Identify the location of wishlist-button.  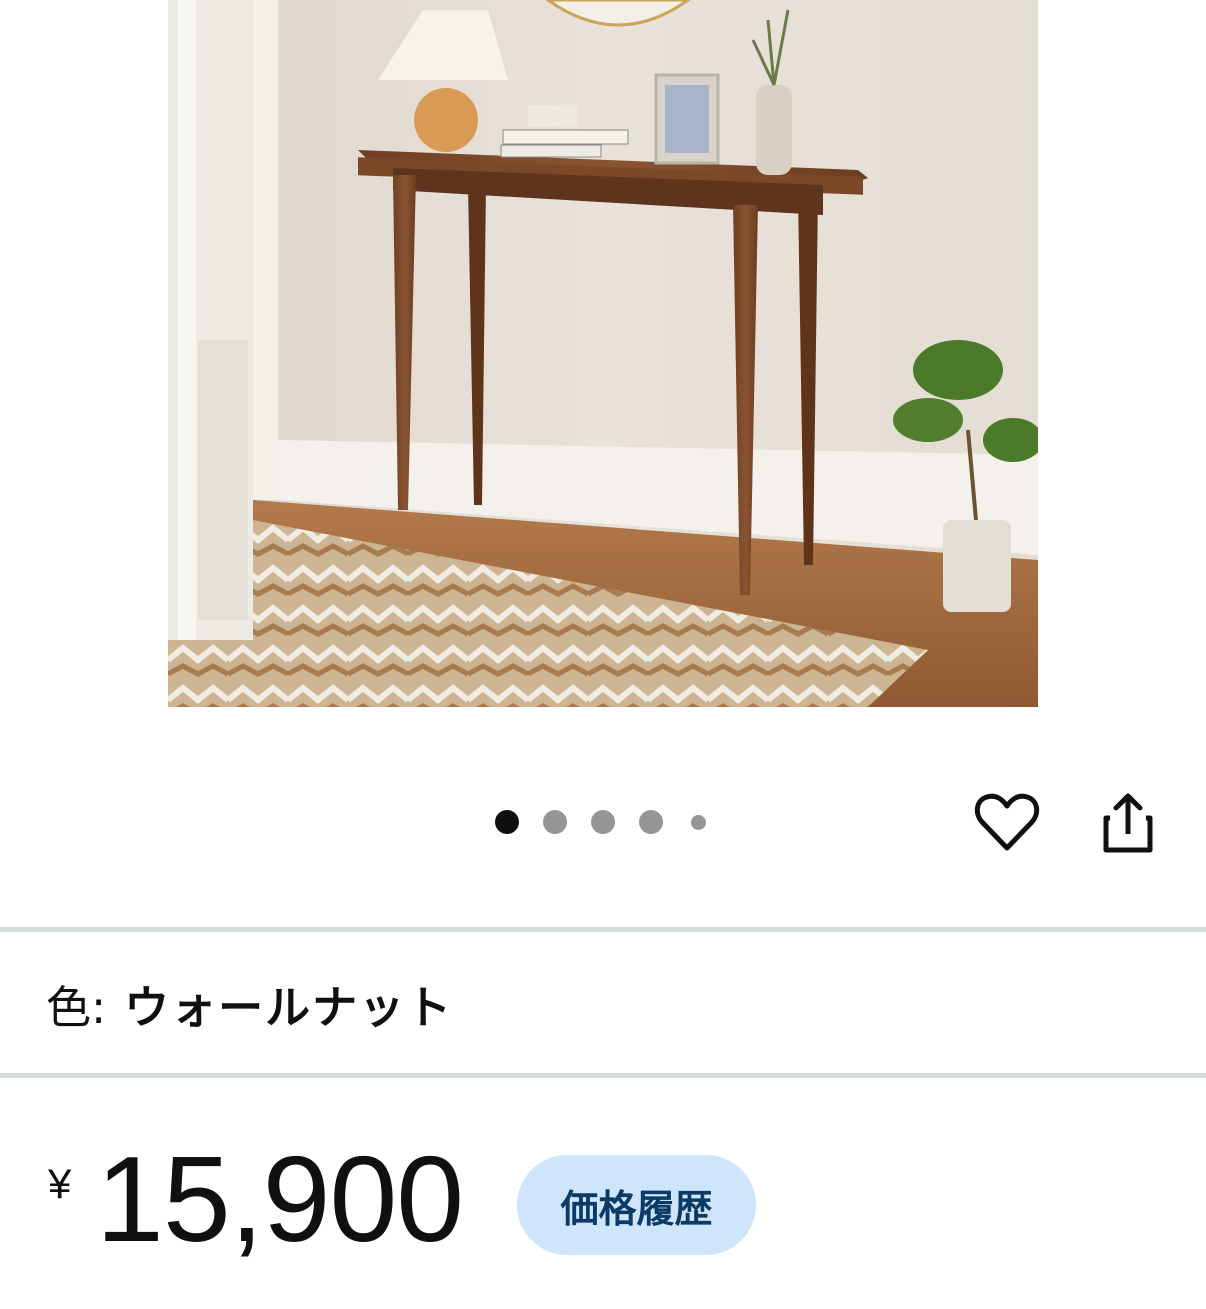
(1007, 823).